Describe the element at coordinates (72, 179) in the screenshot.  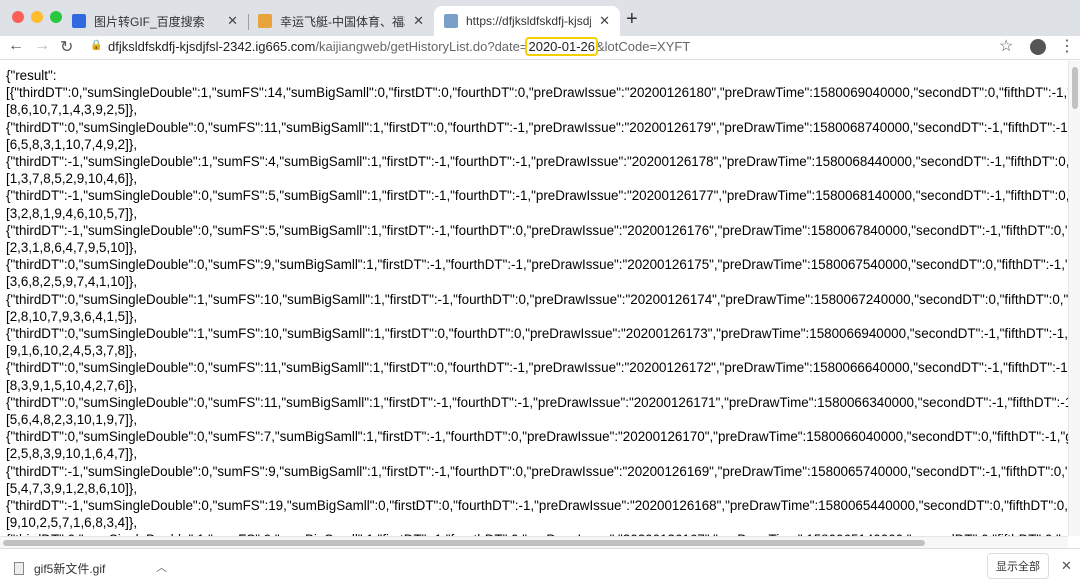
I see `json-record-code: [1,3,7,8,5,2,9,10,4,6]},` at that location.